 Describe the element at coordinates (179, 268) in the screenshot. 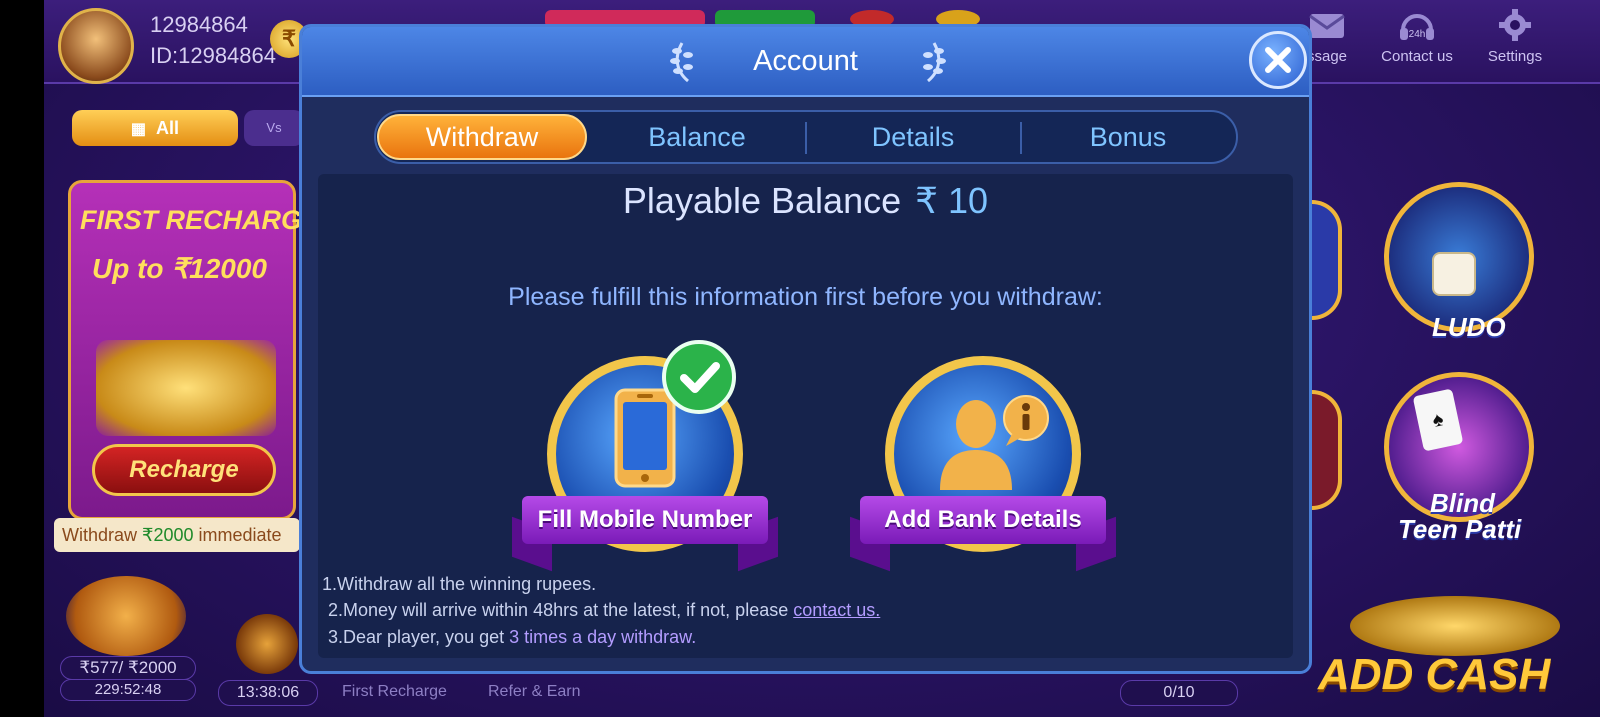

I see `promo-subtitle: Up to ₹12000` at that location.